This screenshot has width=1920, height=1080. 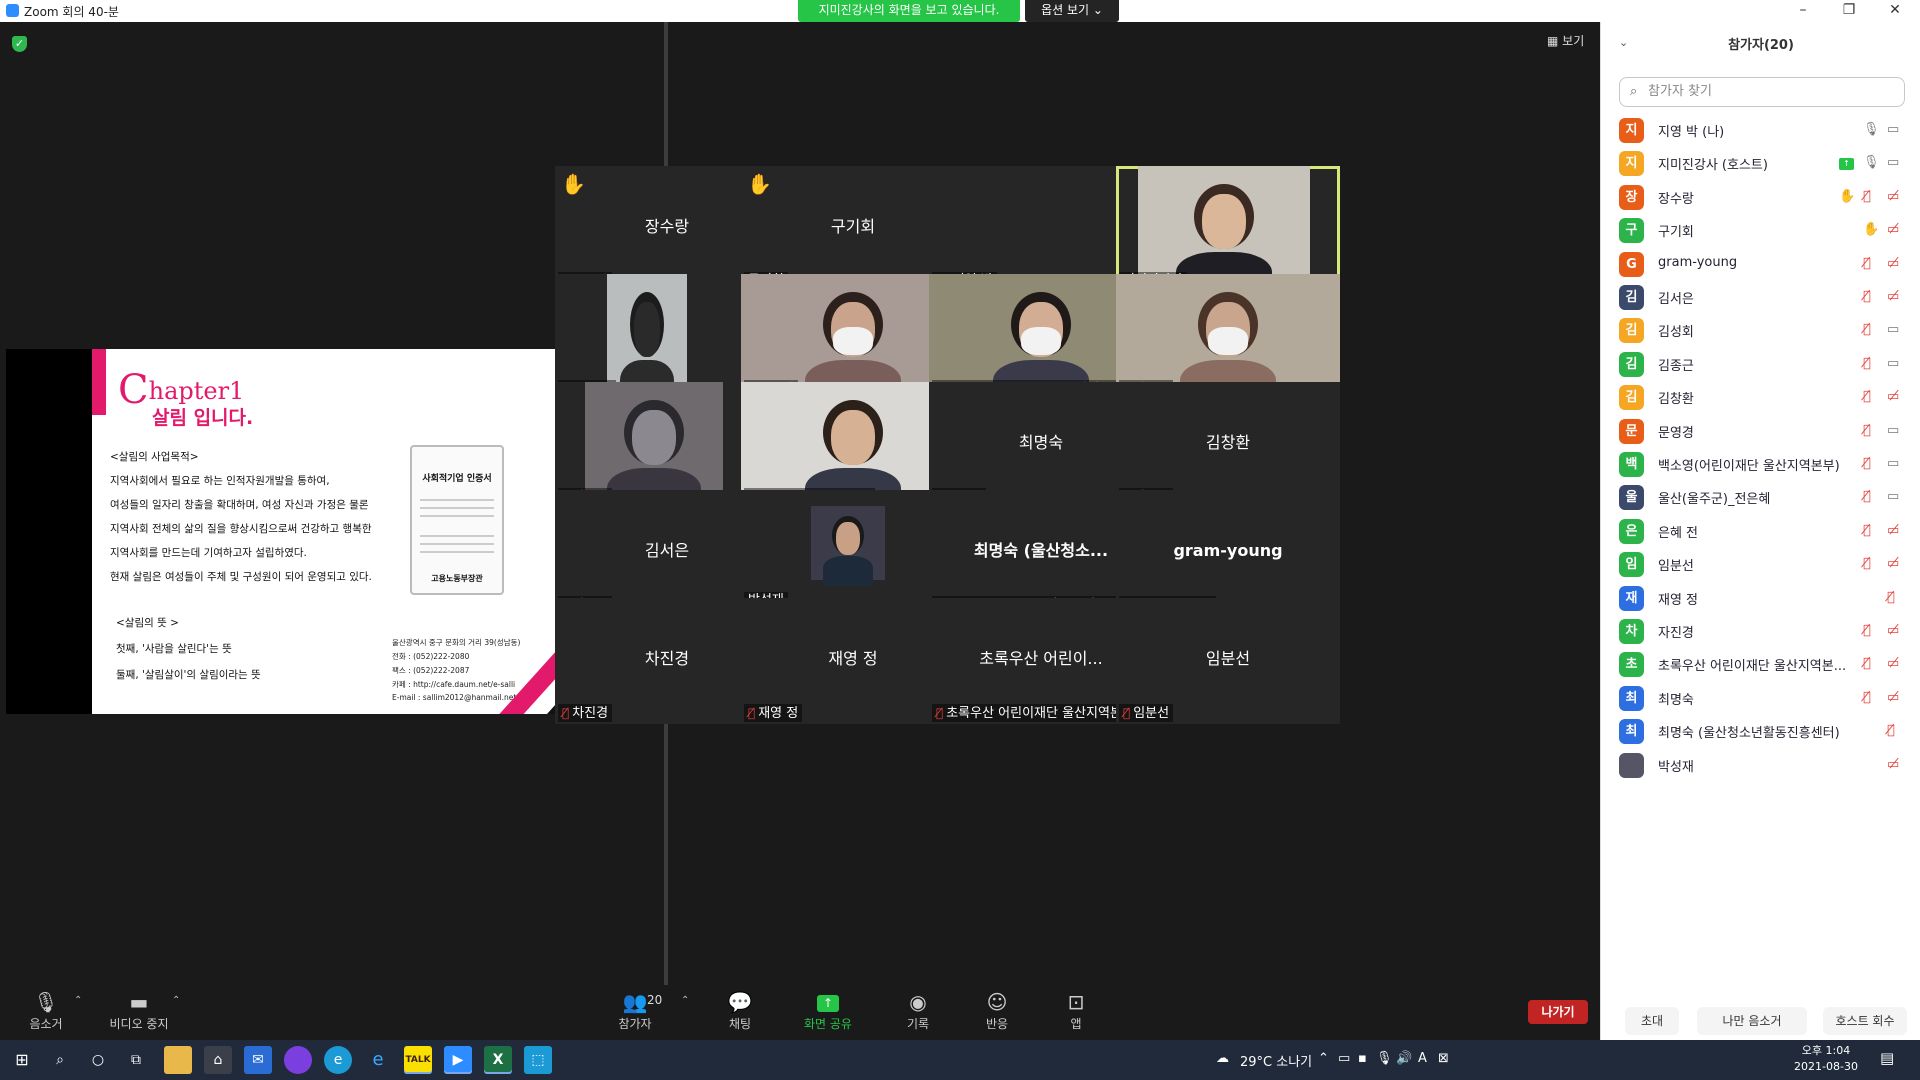 I want to click on file-explorer-icon, so click(x=178, y=1060).